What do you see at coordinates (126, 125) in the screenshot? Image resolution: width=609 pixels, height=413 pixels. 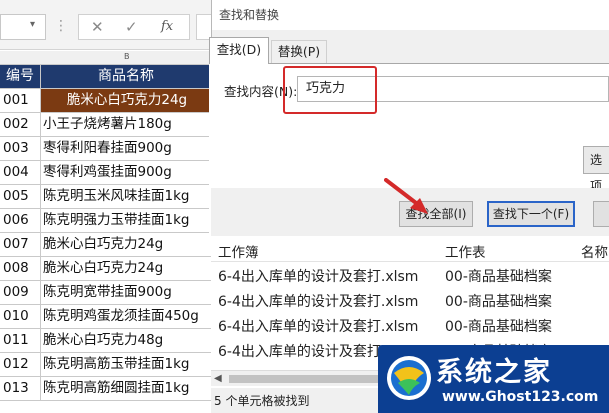 I see `cell-product-name: 小王子烧烤薯片180g` at bounding box center [126, 125].